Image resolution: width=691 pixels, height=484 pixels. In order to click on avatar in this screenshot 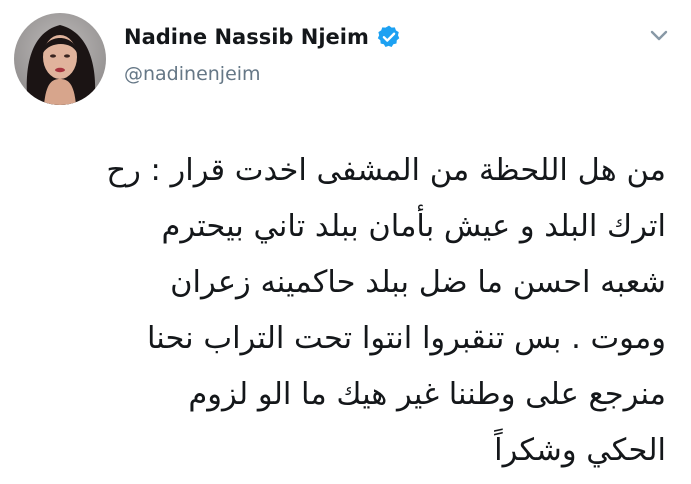, I will do `click(60, 59)`.